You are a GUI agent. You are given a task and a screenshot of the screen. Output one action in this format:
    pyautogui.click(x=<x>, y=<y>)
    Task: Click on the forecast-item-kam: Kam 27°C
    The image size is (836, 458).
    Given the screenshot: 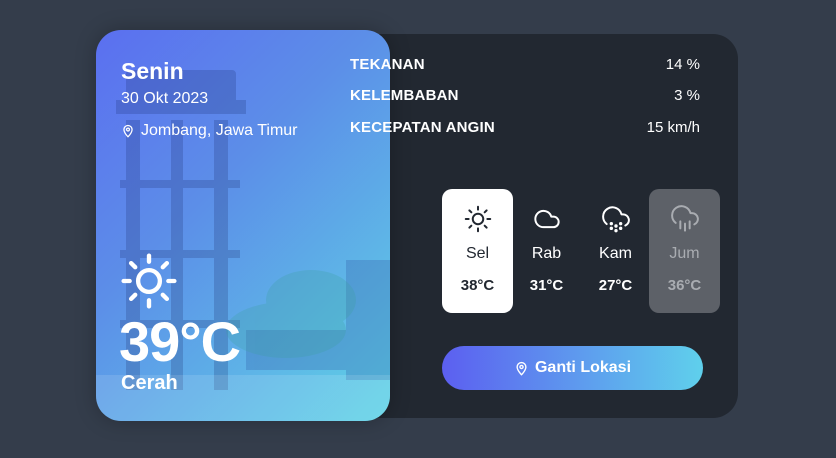 What is the action you would take?
    pyautogui.click(x=615, y=251)
    